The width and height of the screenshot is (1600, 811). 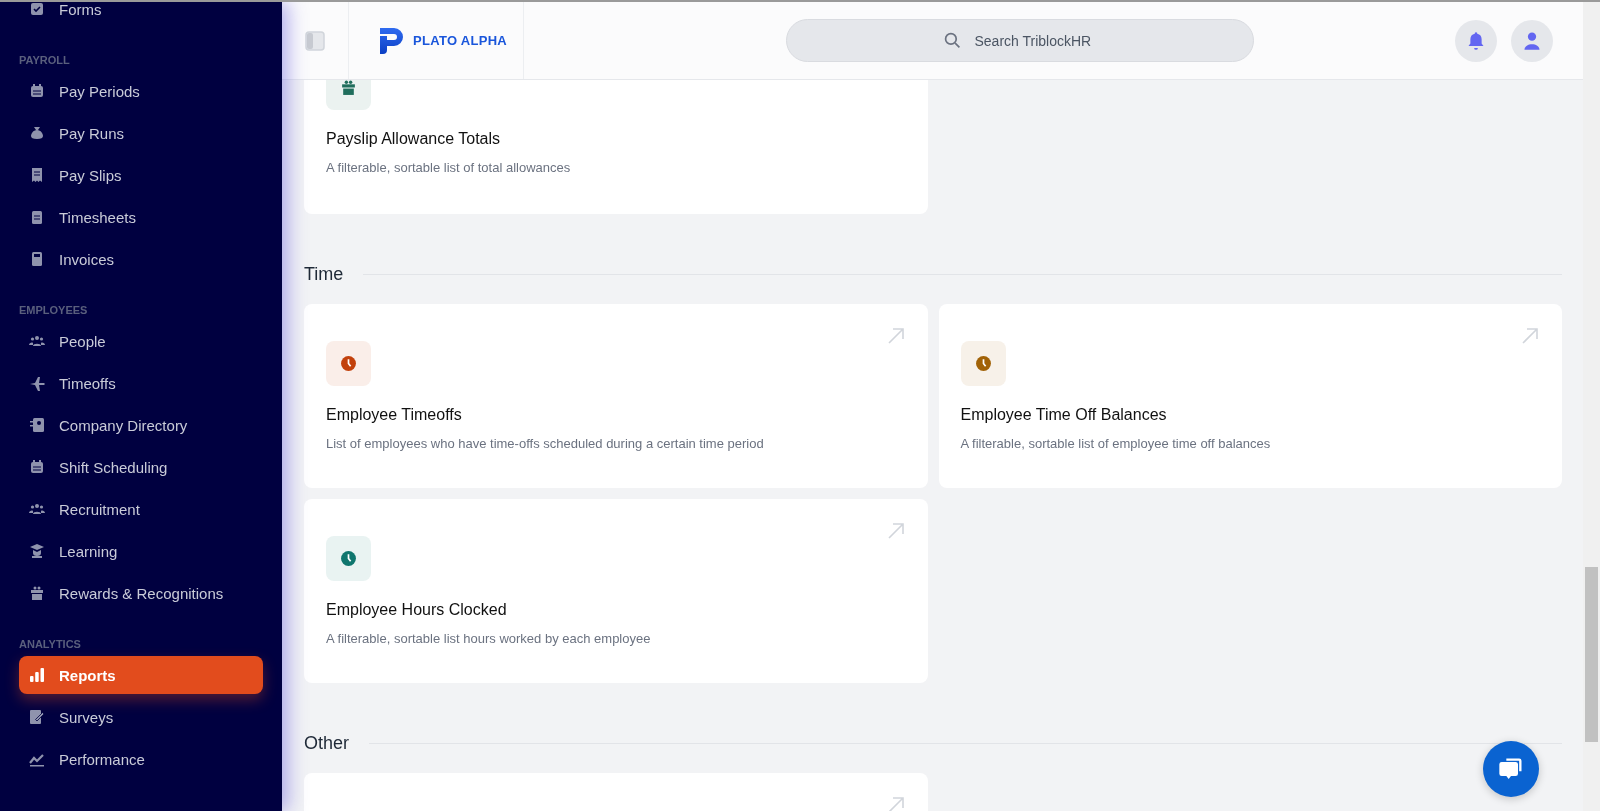 I want to click on report-card: Employee Hours Clocked A filterable, sortable list hours worked by each employee, so click(x=616, y=591).